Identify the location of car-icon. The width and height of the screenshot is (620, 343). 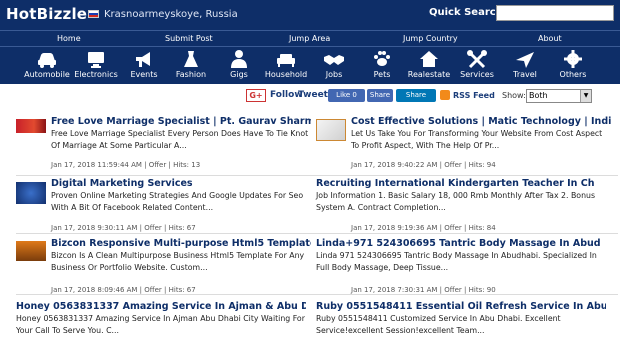
(47, 60).